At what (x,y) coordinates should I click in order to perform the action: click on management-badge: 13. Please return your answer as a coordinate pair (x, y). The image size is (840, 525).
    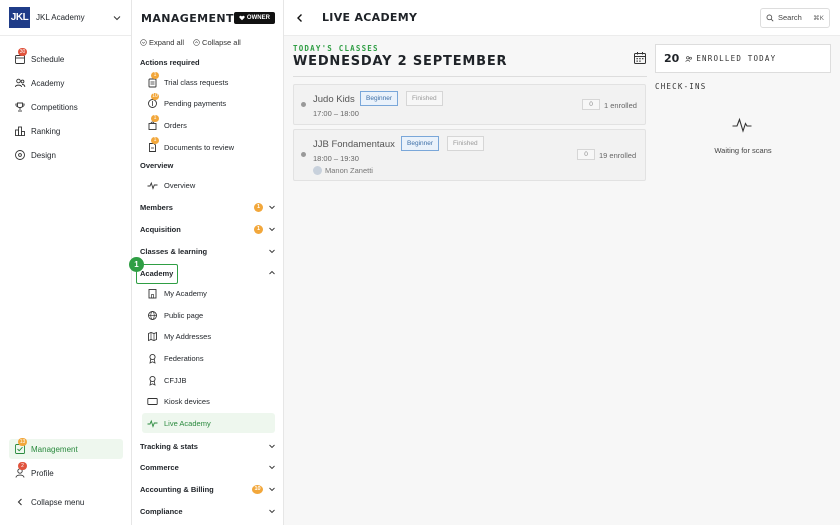
    Looking at the image, I should click on (22, 442).